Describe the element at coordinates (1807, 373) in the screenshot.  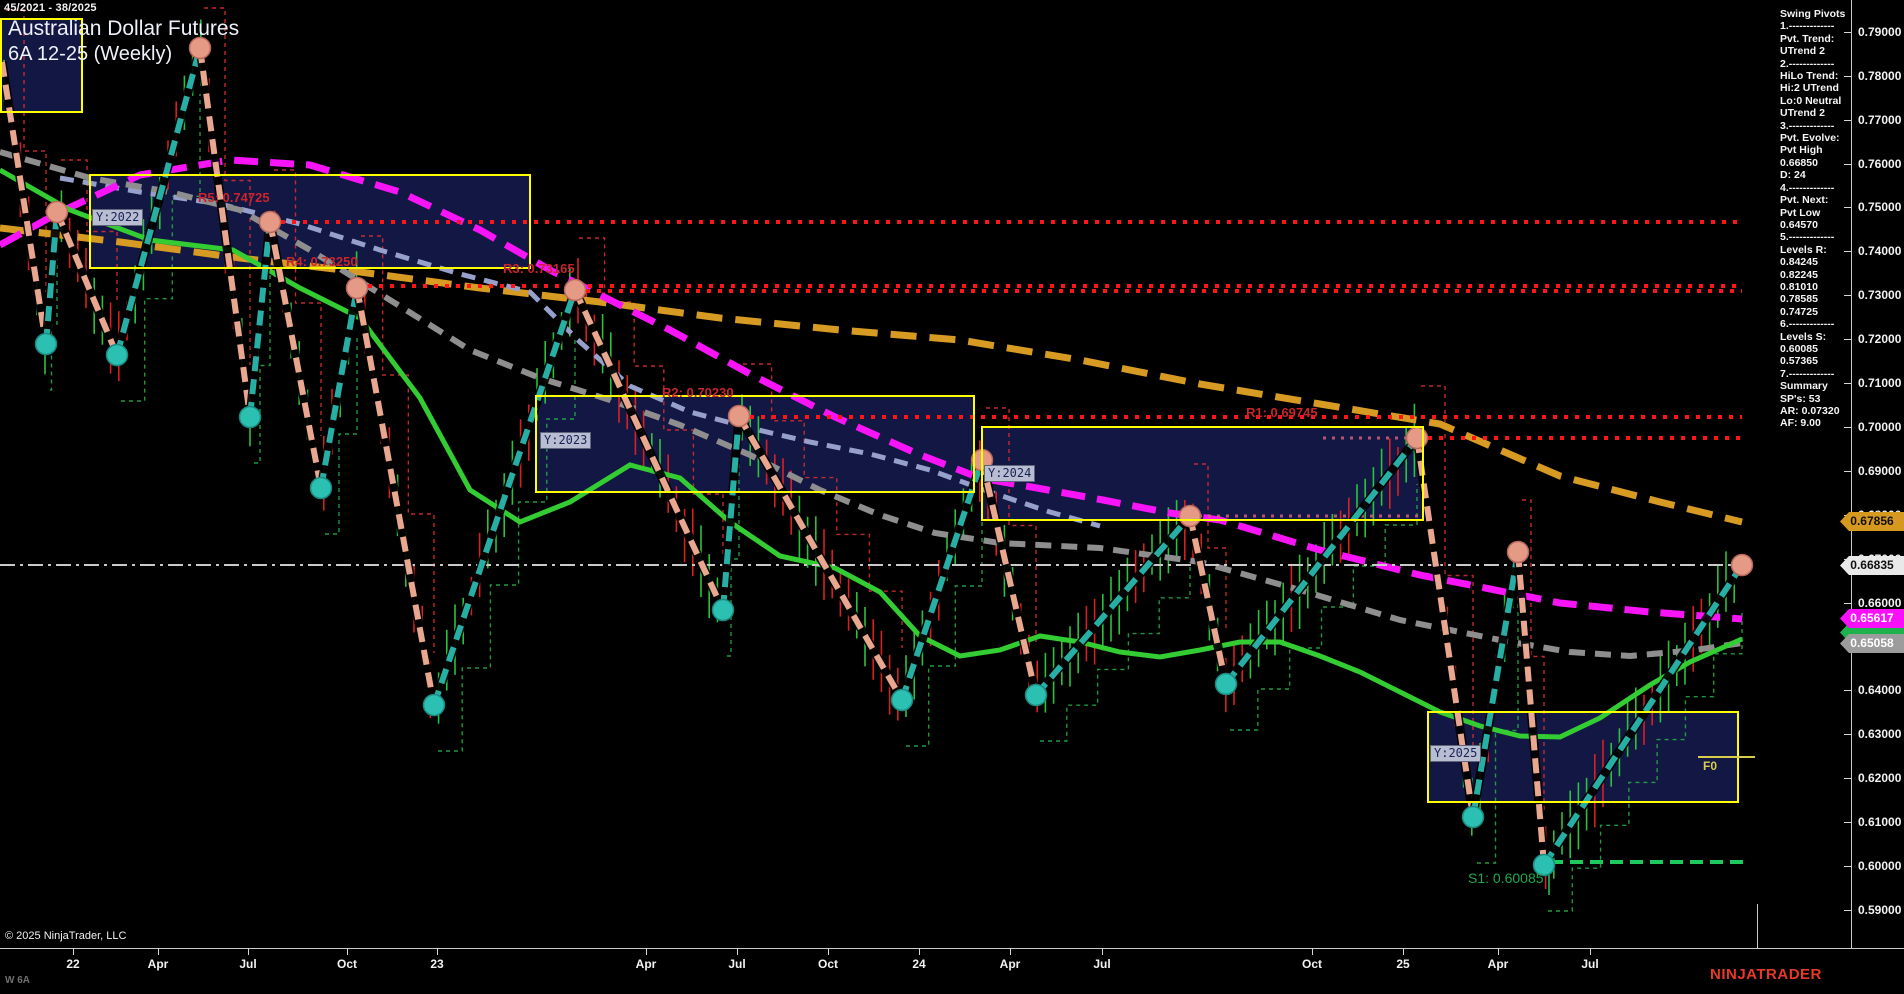
I see `swing-pivots-line: 7.-------------` at that location.